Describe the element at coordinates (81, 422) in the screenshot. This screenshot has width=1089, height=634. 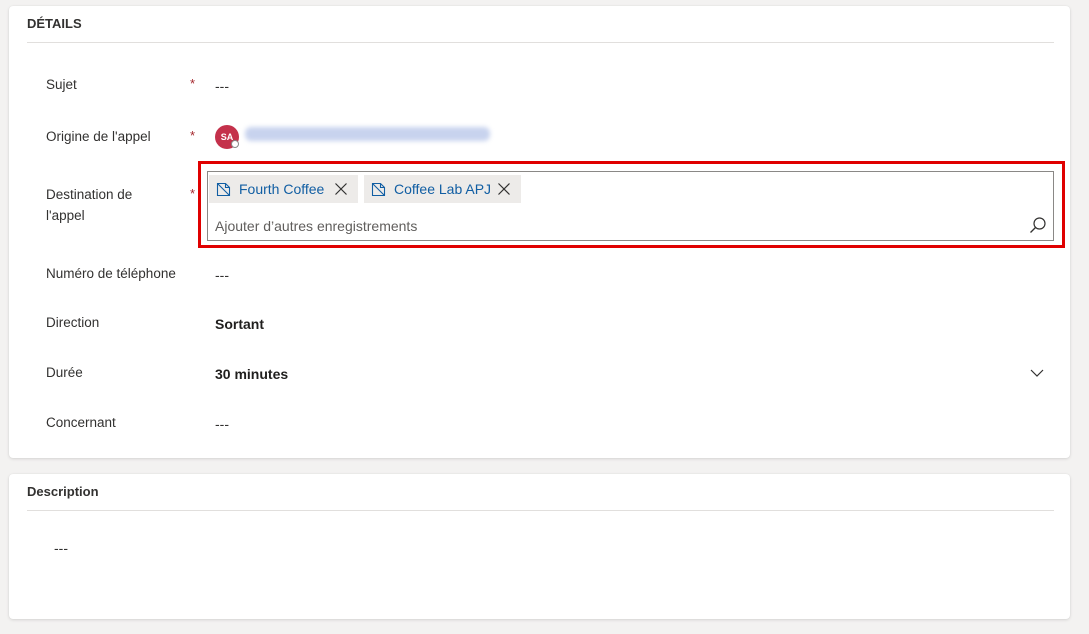
I see `regarding-label: Concernant` at that location.